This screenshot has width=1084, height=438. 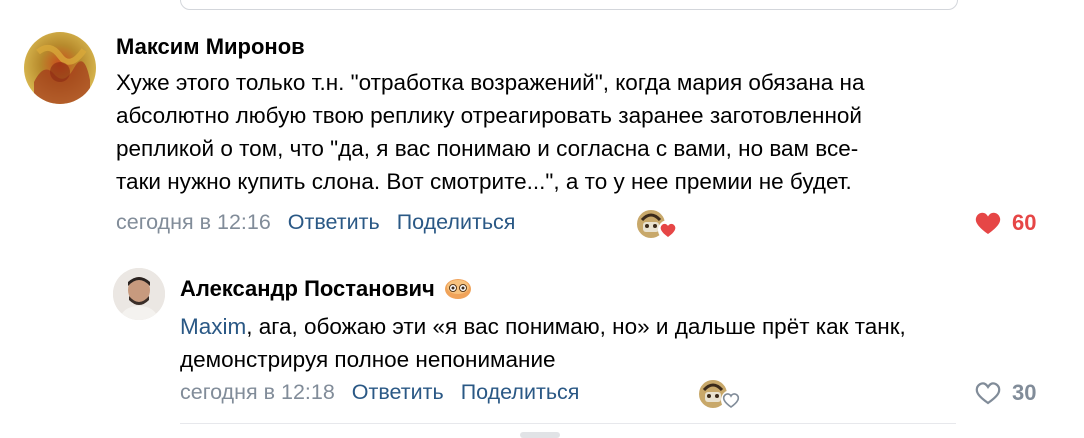 I want to click on scroll-indicator, so click(x=540, y=435).